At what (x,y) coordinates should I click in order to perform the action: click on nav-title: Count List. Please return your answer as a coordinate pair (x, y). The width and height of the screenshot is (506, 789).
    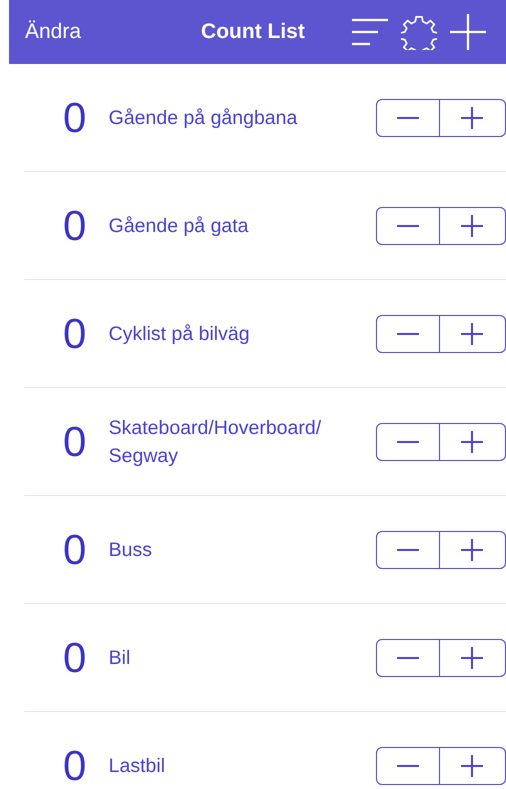
    Looking at the image, I should click on (253, 32).